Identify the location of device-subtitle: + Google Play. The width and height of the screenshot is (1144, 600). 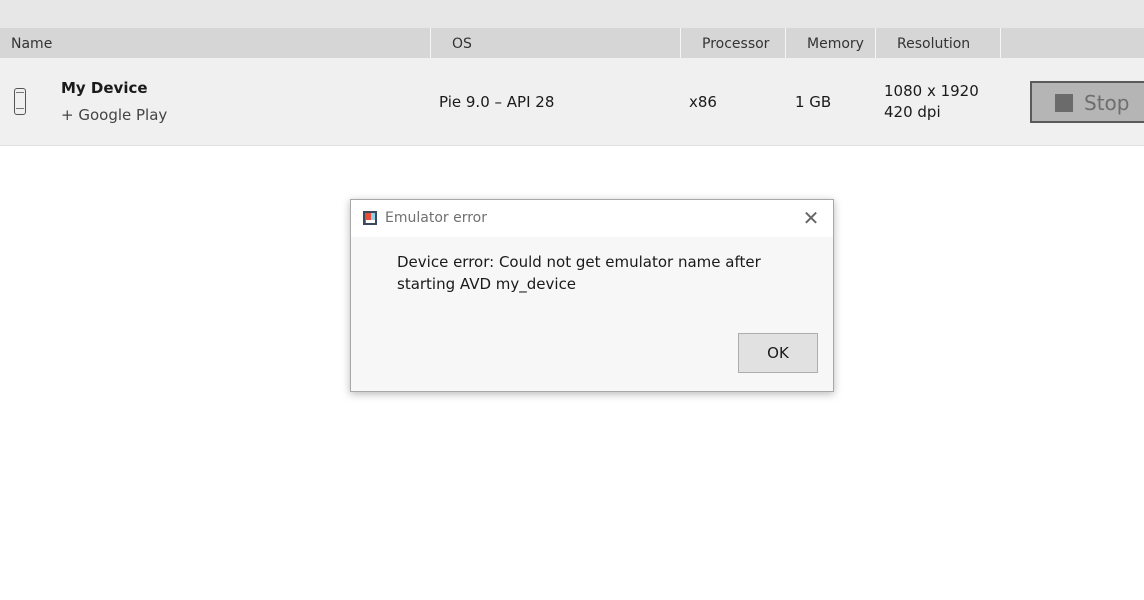
(114, 115).